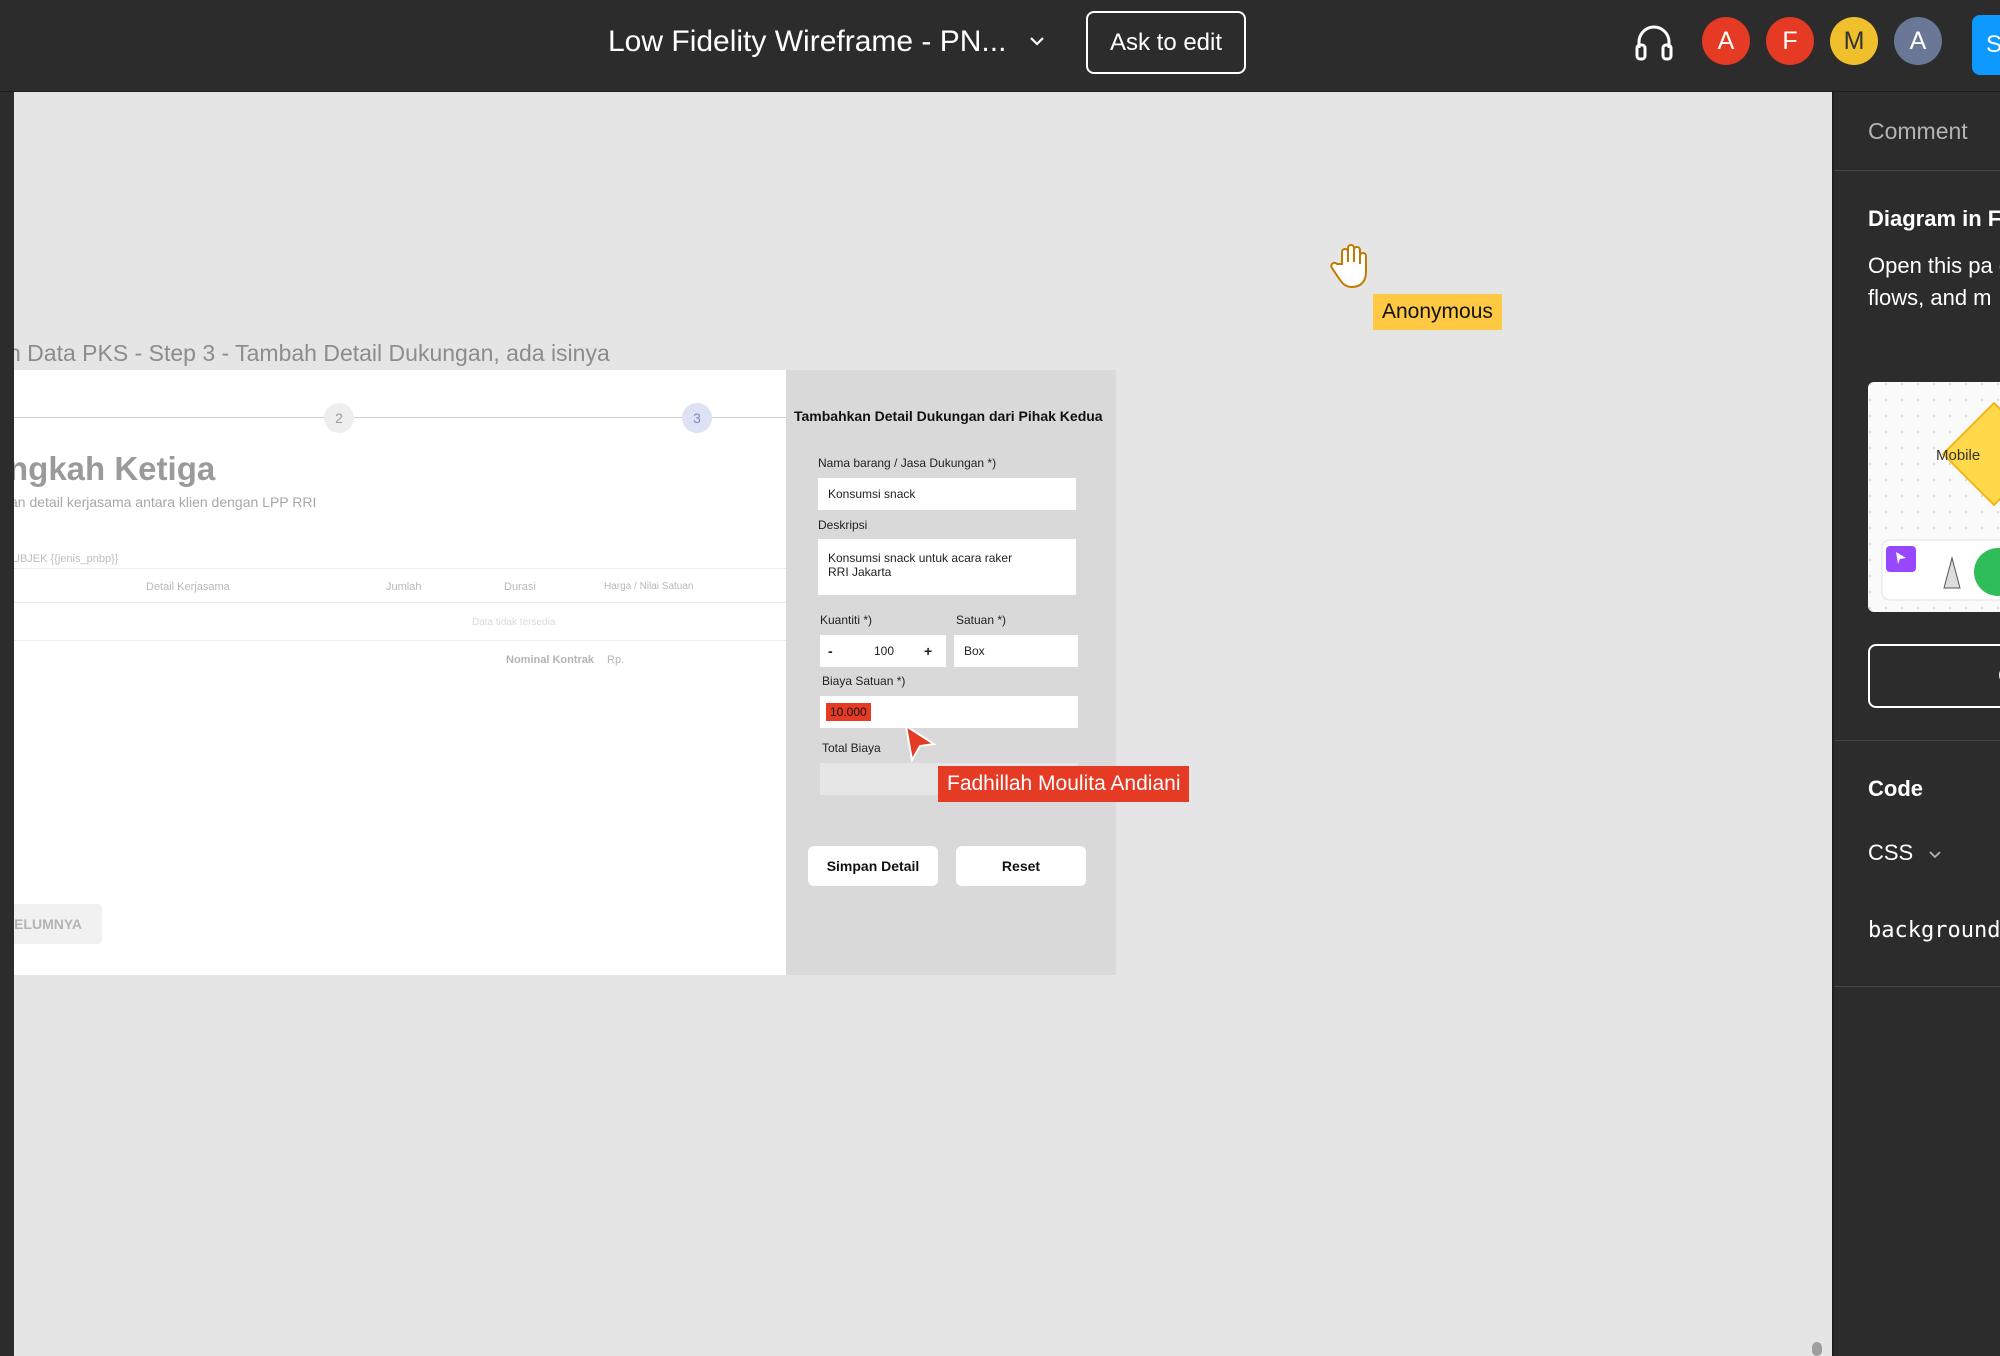 Image resolution: width=2000 pixels, height=1356 pixels. I want to click on total-biaya-label: Total Biaya, so click(851, 748).